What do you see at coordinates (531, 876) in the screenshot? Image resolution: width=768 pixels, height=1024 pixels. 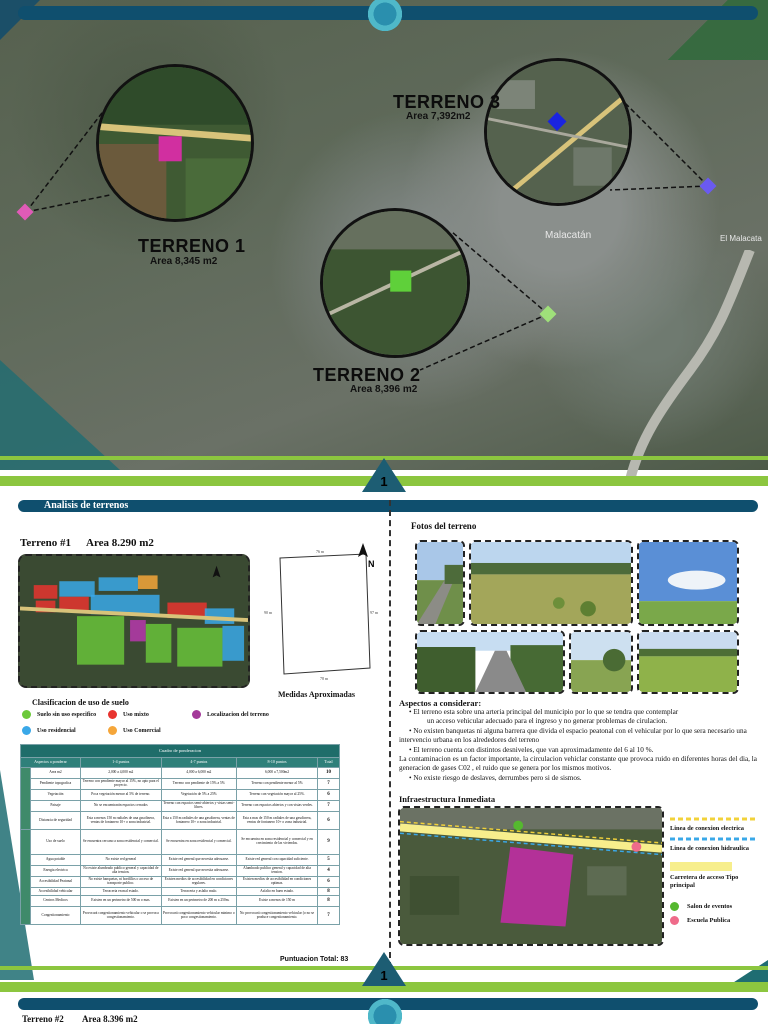 I see `infrastructure-map` at bounding box center [531, 876].